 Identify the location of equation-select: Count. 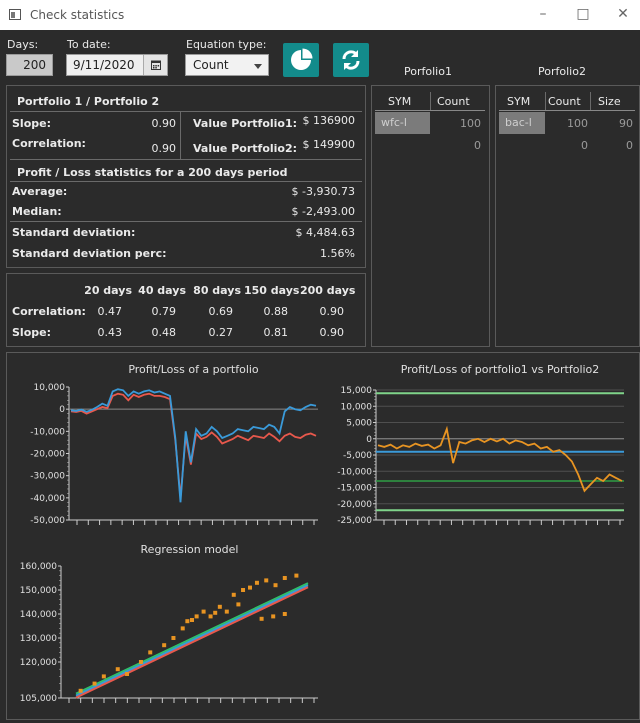
(227, 65).